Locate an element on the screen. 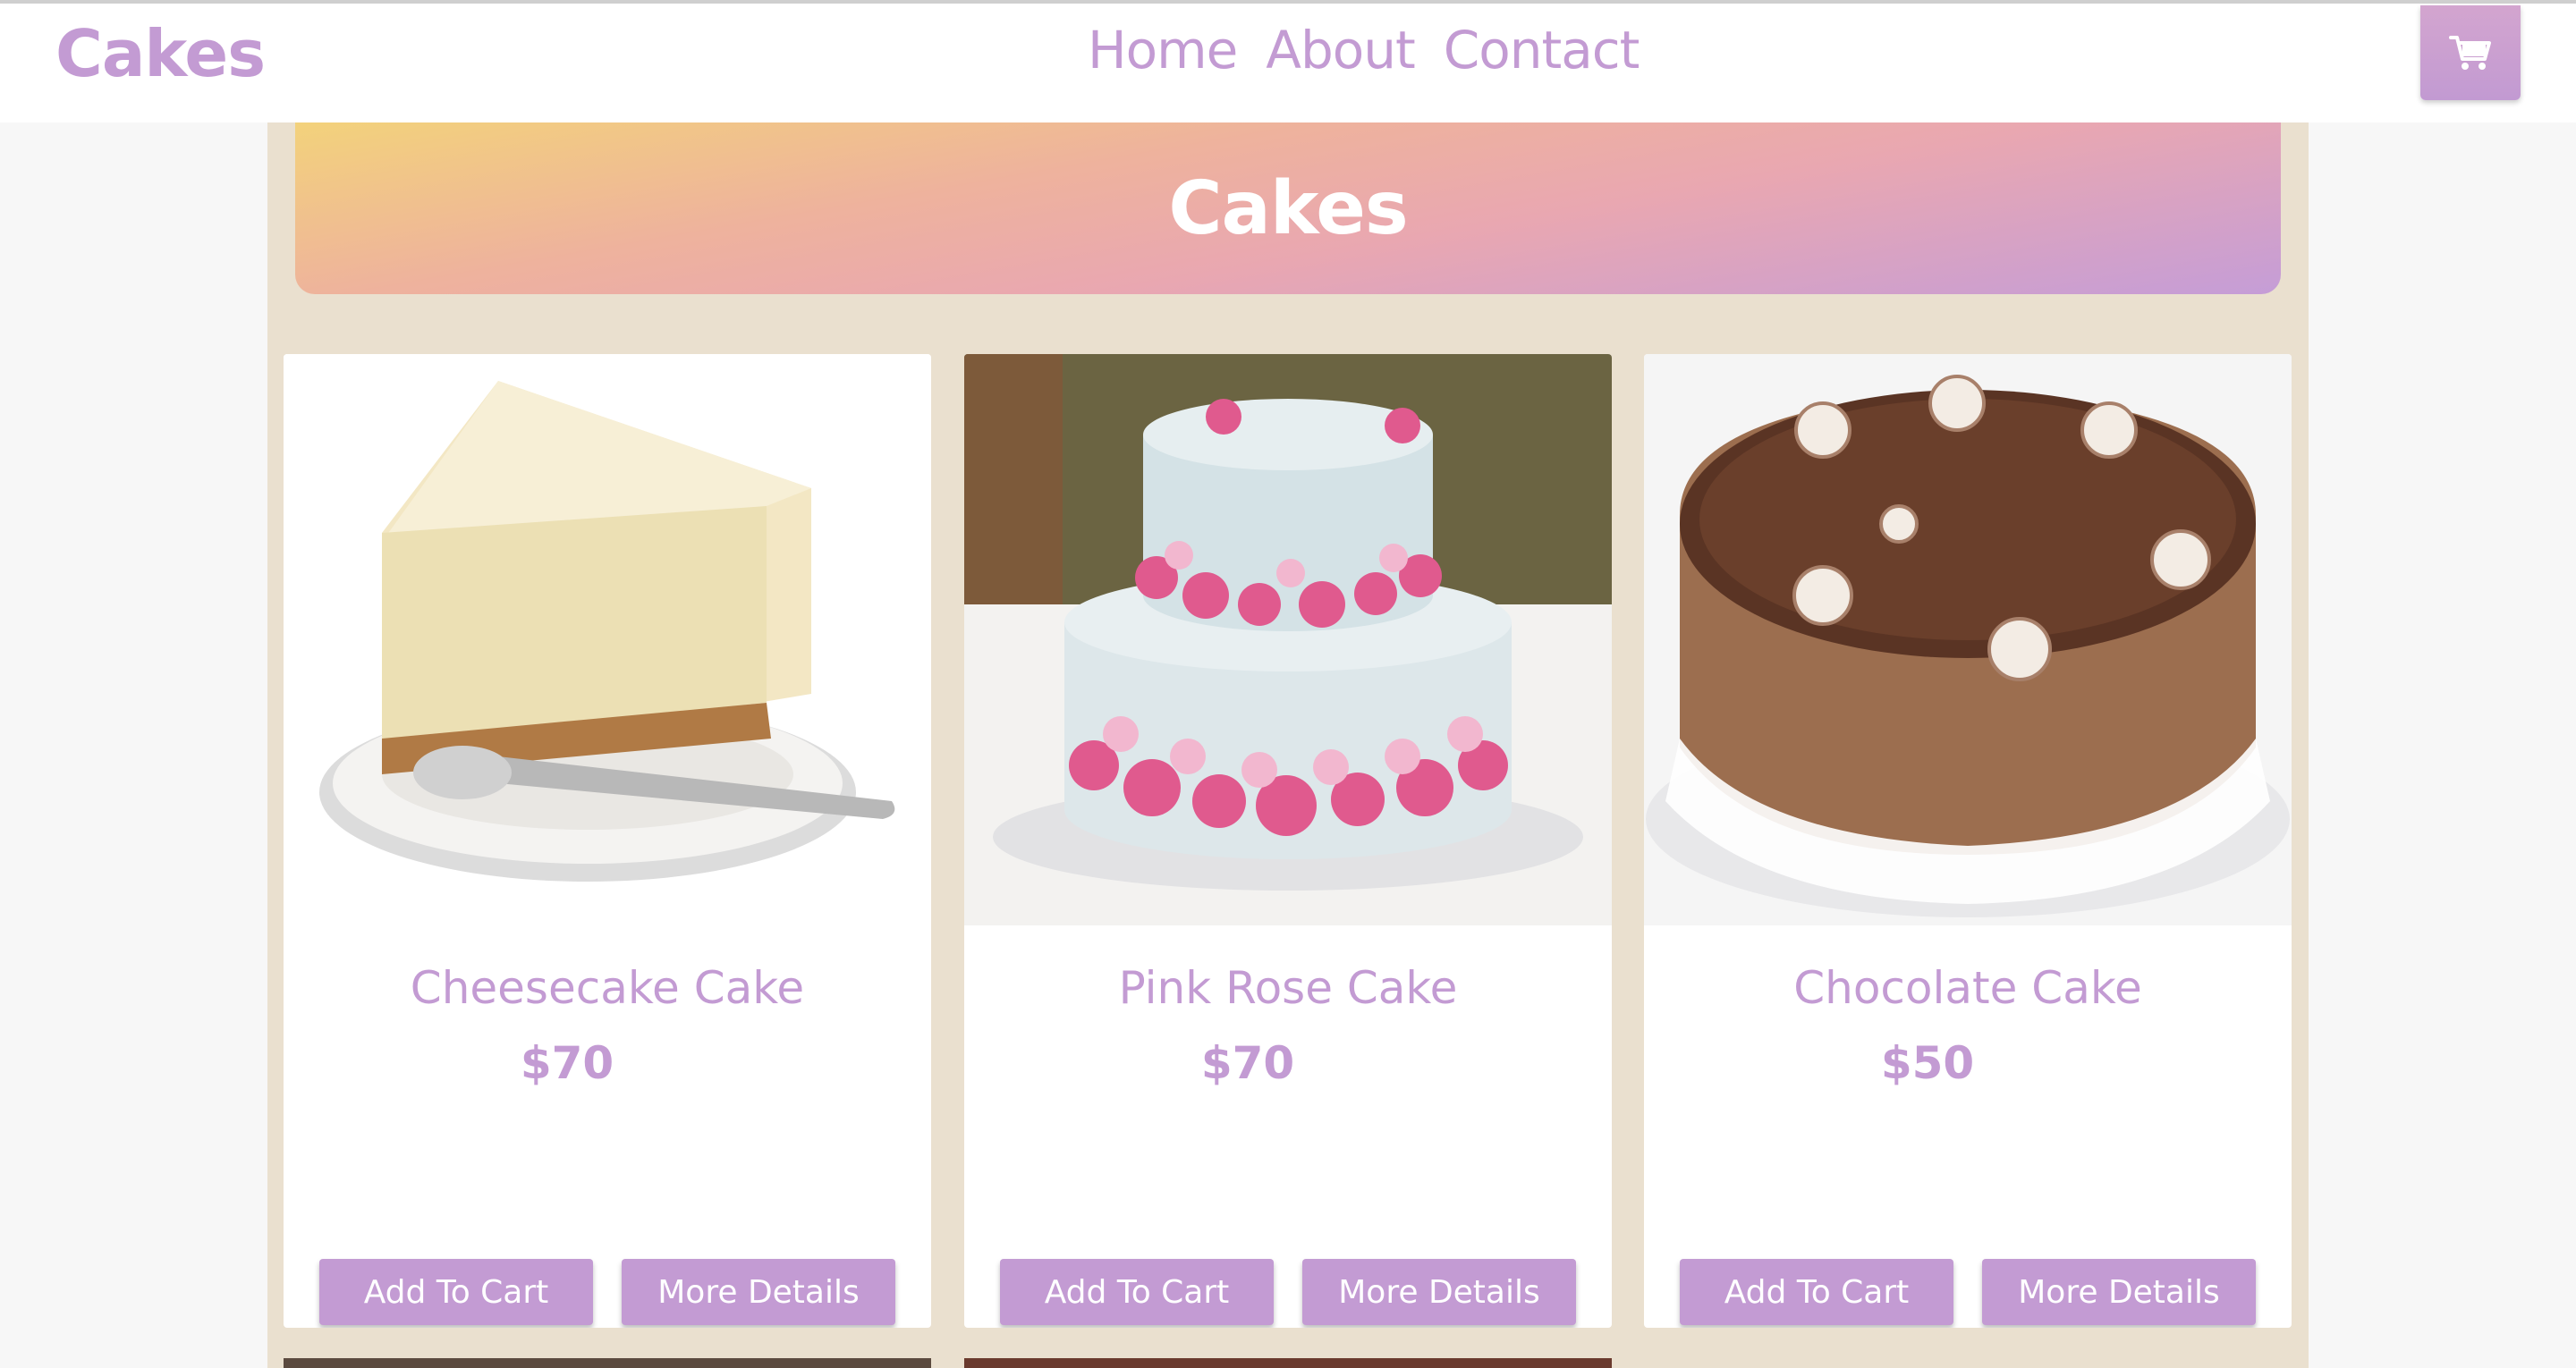  nav-link-home: Home is located at coordinates (1163, 50).